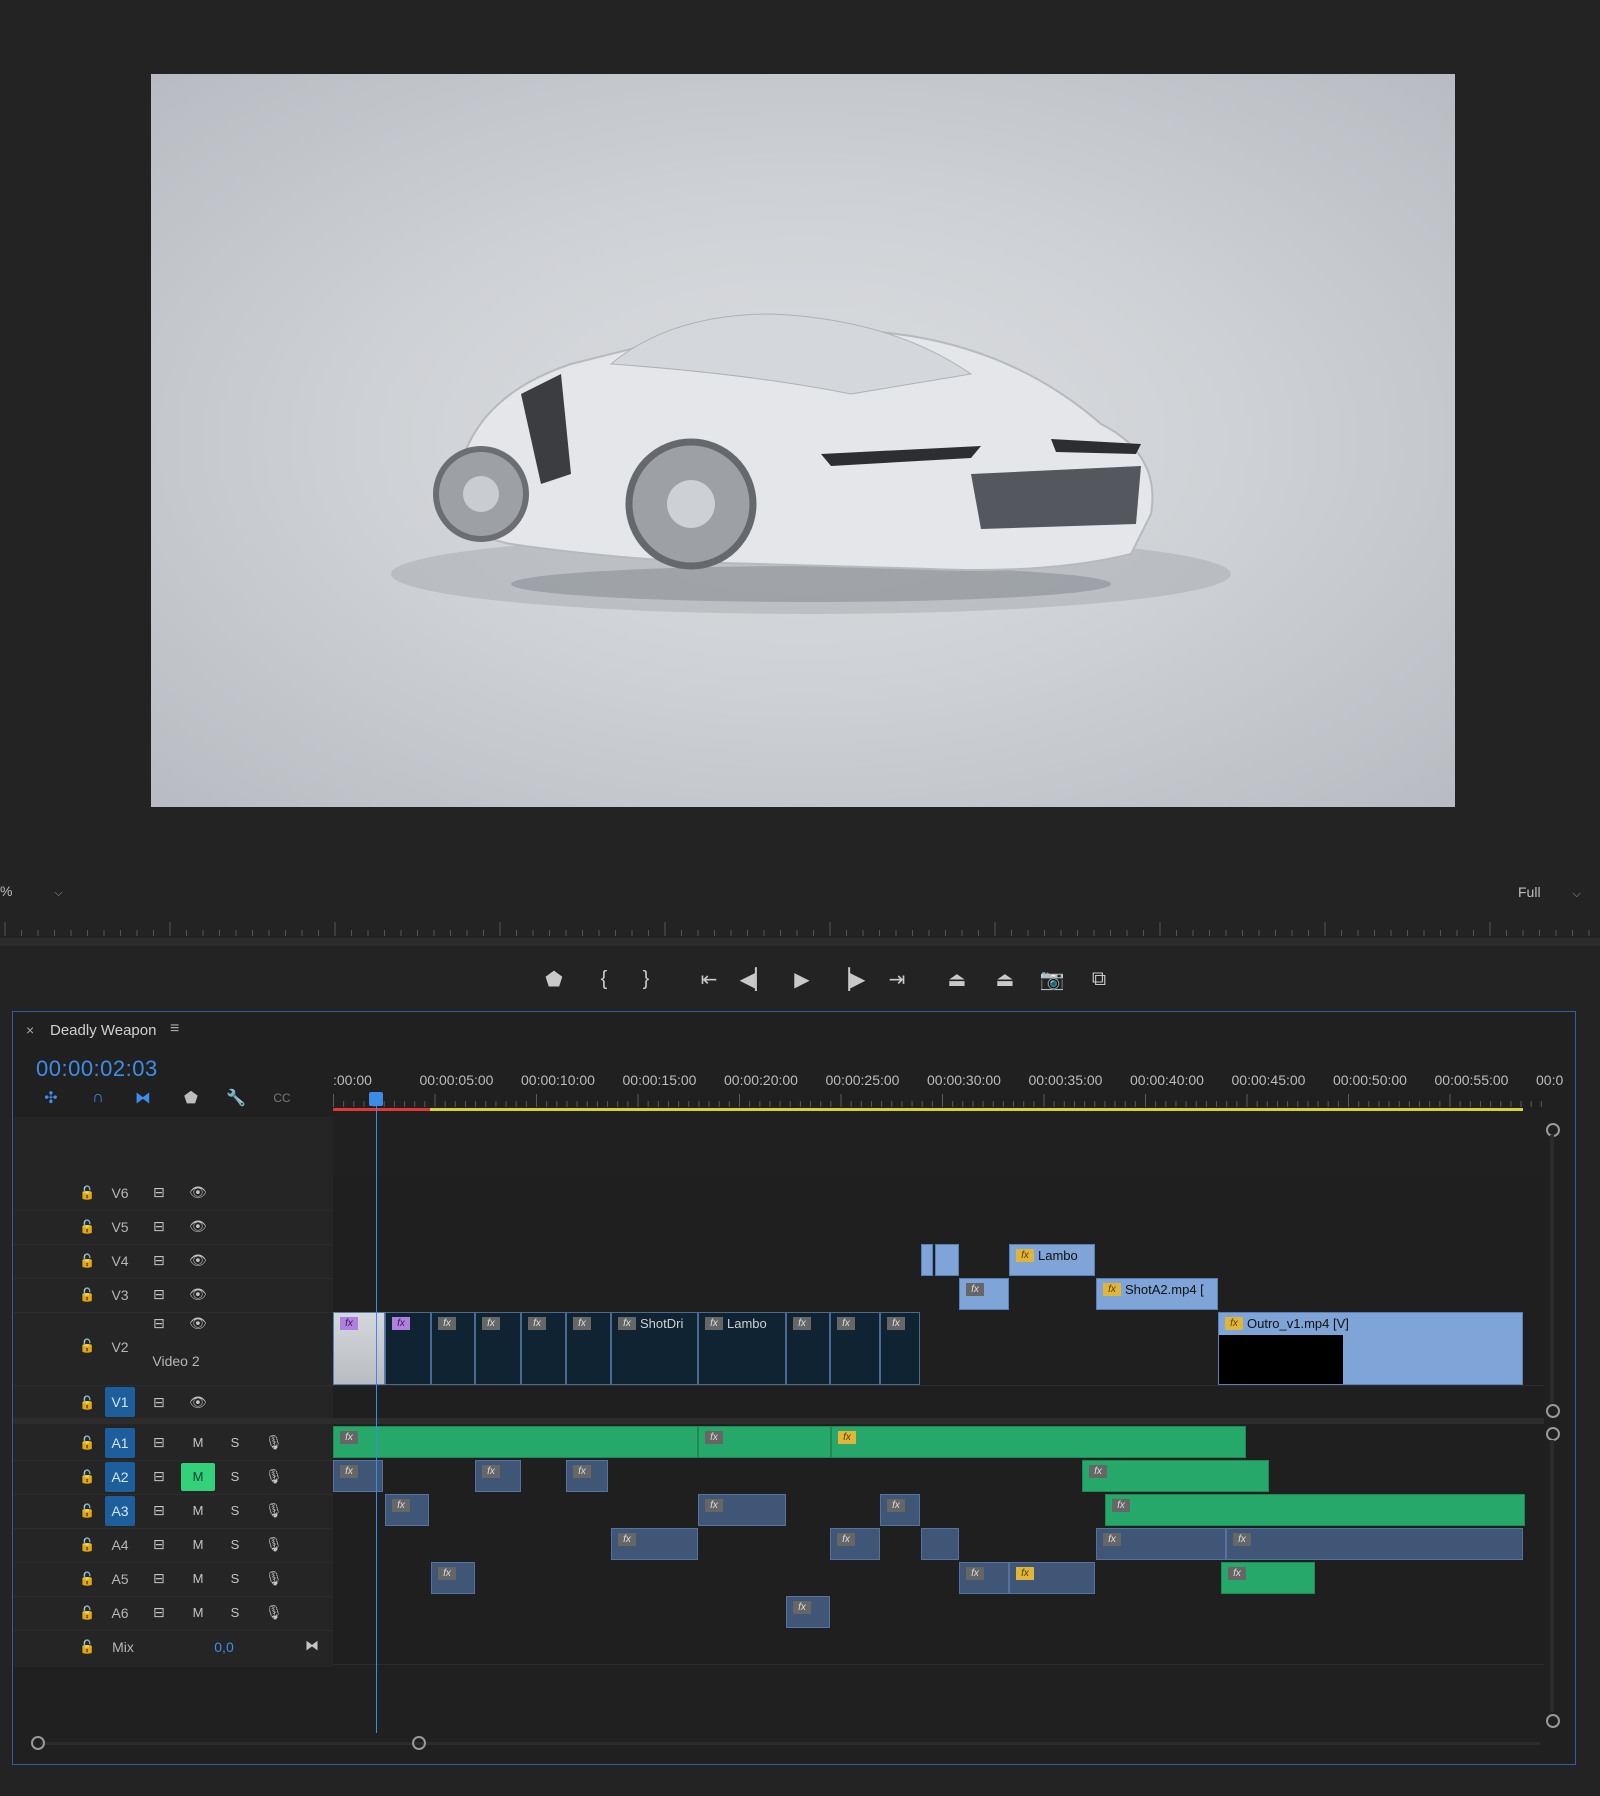 The width and height of the screenshot is (1600, 1796). I want to click on zoom-level-dropdown: % ⌵, so click(31, 891).